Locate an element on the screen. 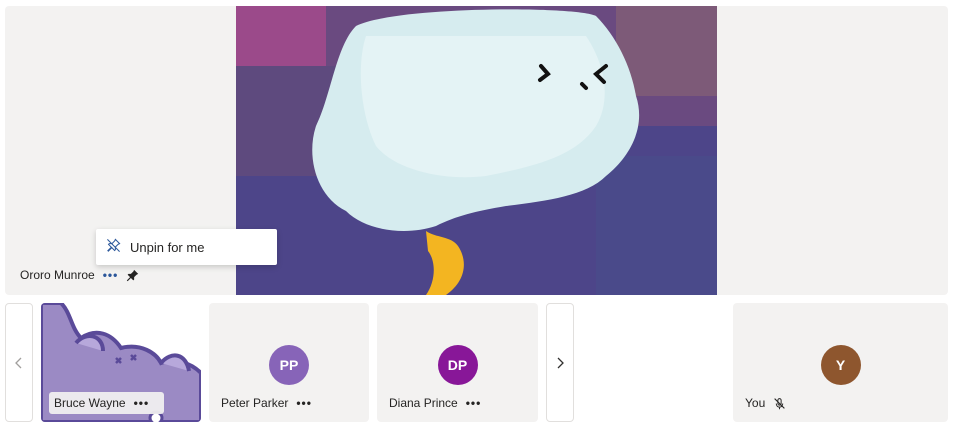  chevron-right-icon is located at coordinates (560, 362).